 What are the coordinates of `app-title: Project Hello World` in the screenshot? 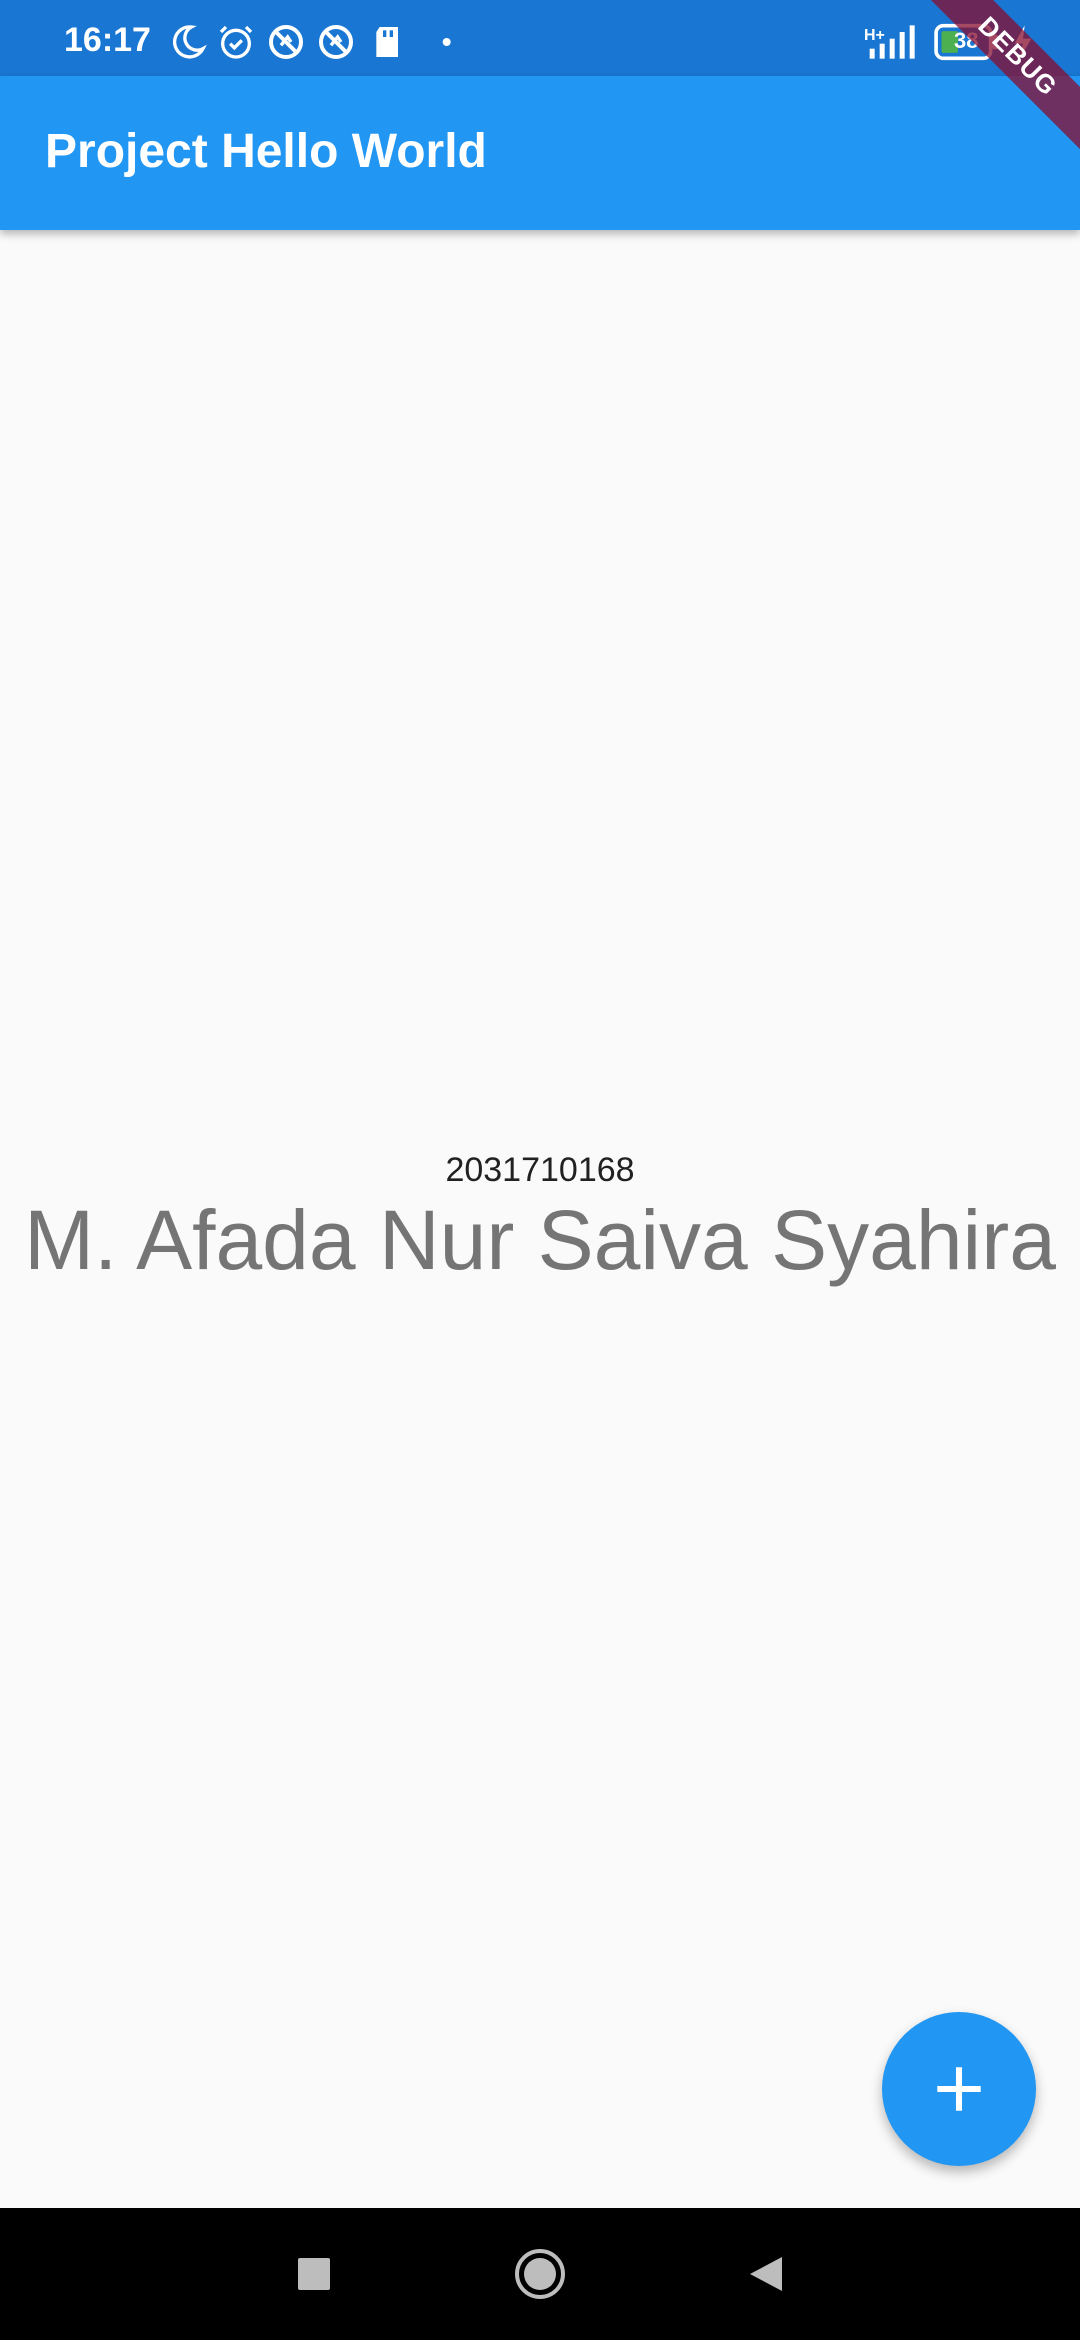 It's located at (266, 151).